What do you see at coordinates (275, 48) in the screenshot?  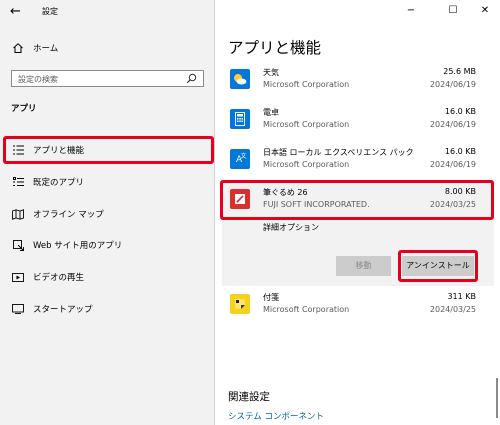 I see `page-title: アプリと機能` at bounding box center [275, 48].